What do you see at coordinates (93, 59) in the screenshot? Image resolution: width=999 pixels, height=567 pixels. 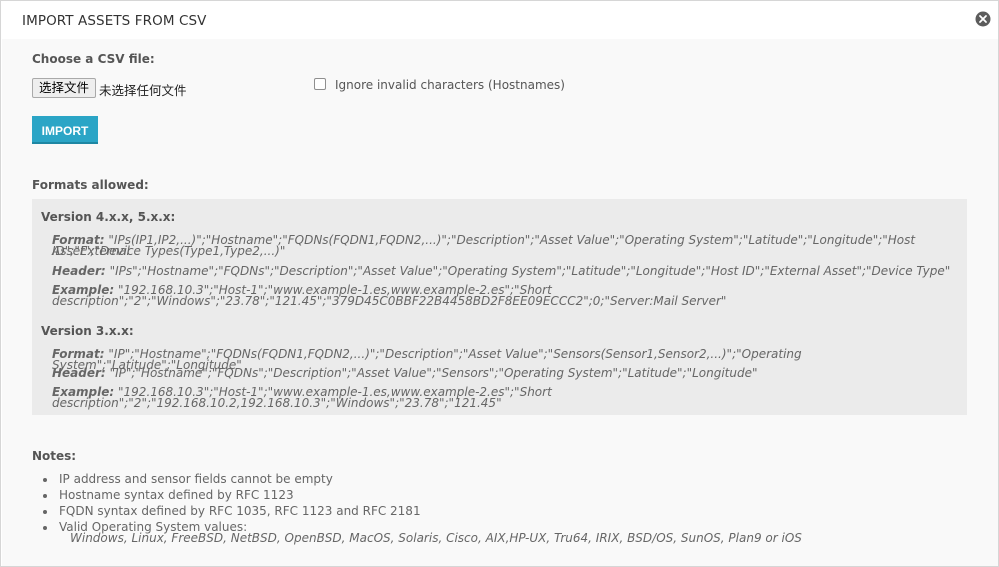 I see `choose-file-label: Choose a CSV file:` at bounding box center [93, 59].